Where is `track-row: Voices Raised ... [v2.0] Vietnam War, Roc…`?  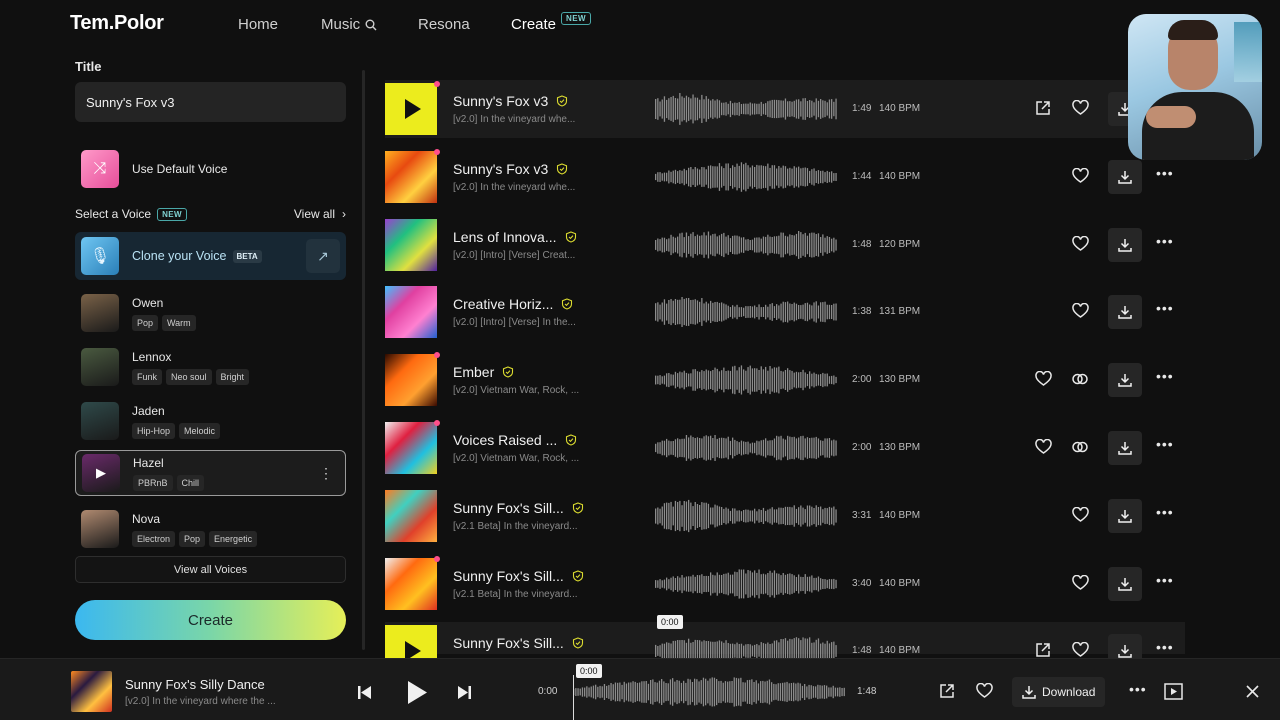
track-row: Voices Raised ... [v2.0] Vietnam War, Roc… is located at coordinates (785, 448).